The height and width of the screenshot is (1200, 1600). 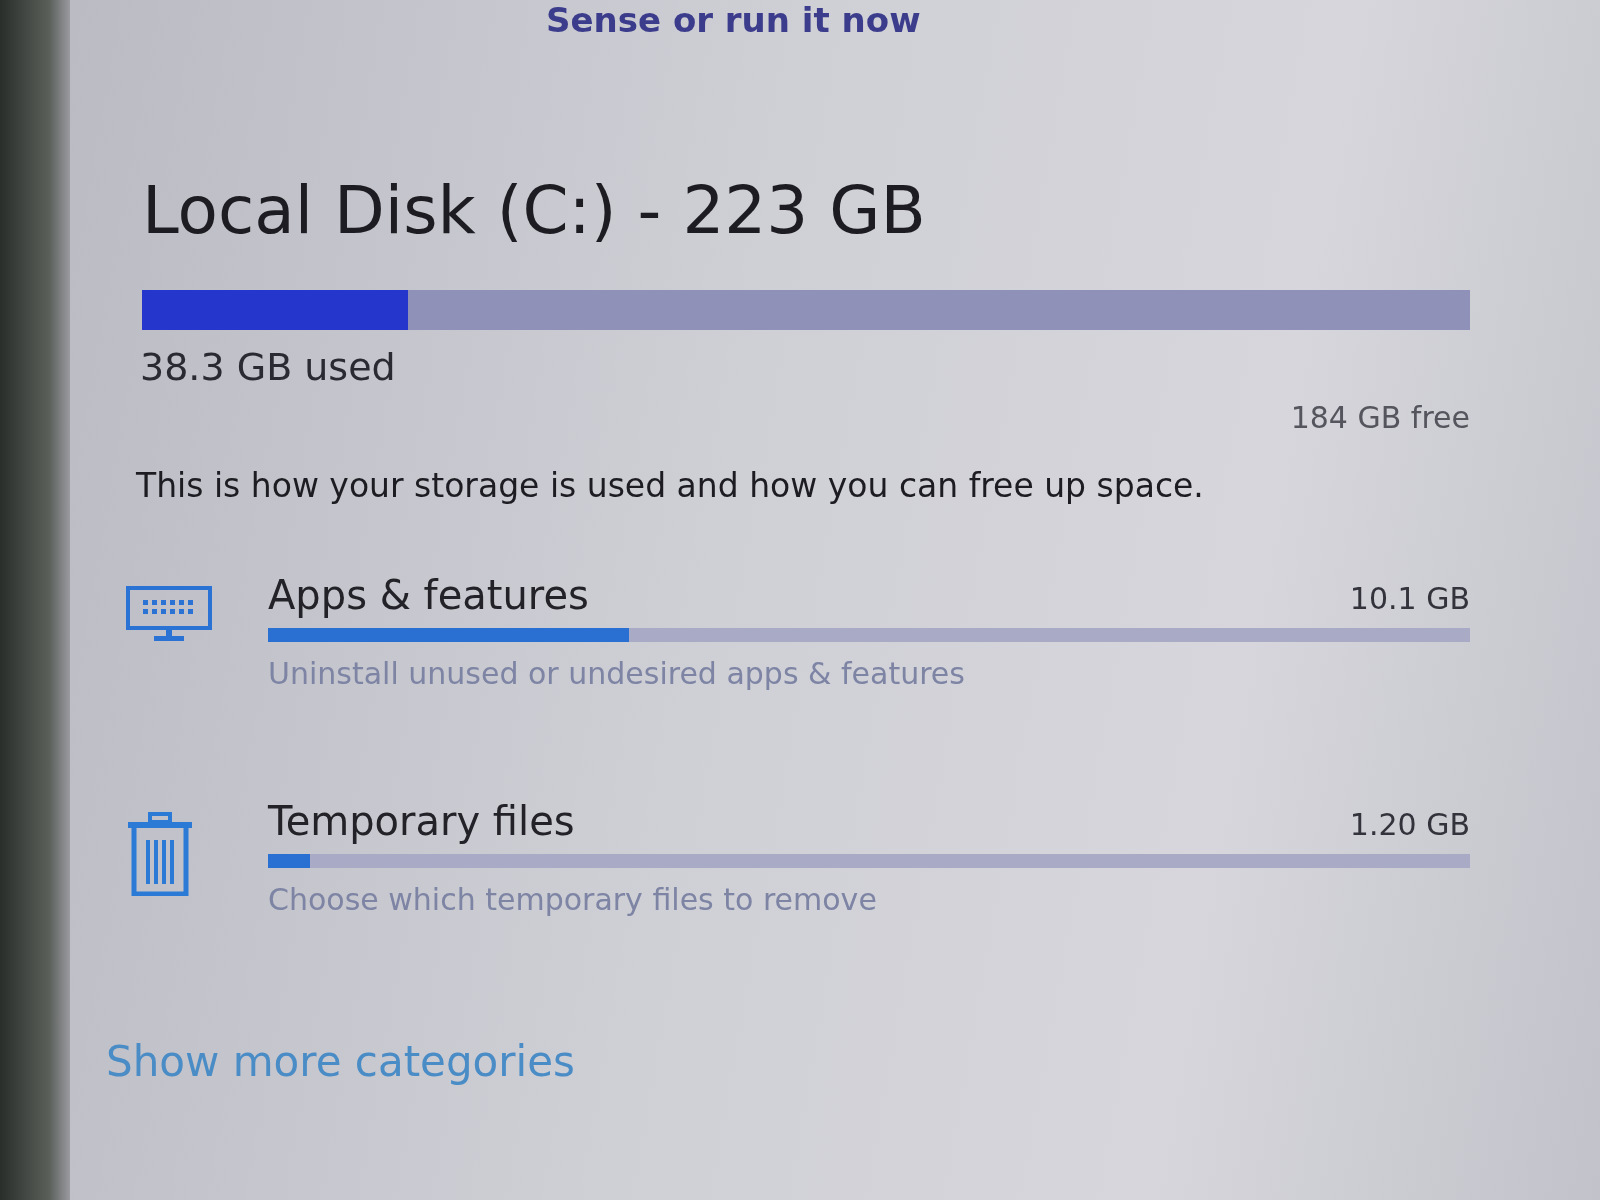 I want to click on used-space-text: 38.3 GB used, so click(x=268, y=367).